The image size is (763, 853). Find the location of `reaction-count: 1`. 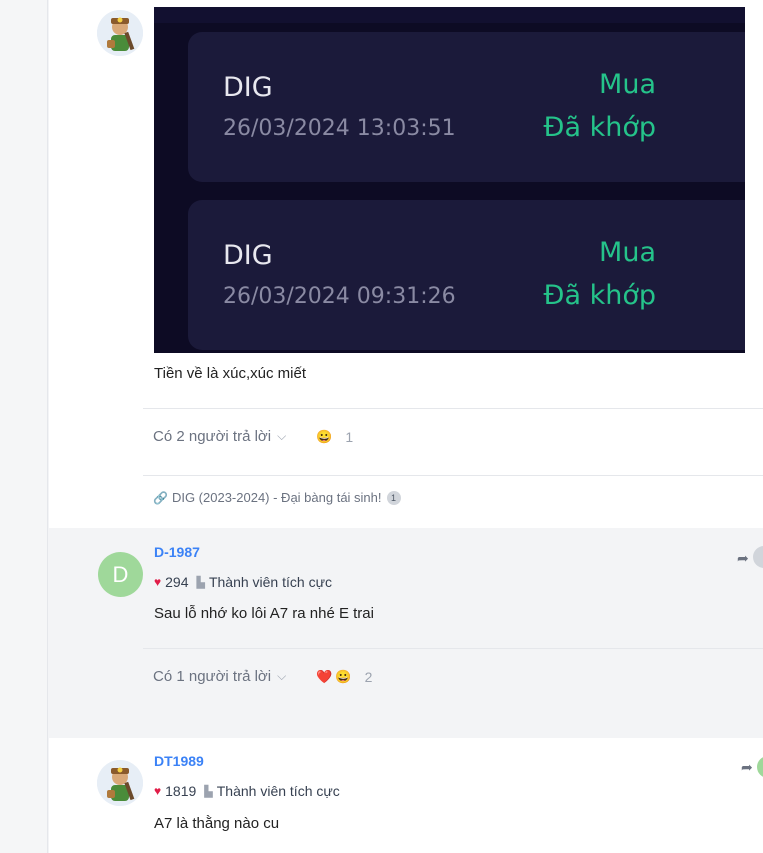

reaction-count: 1 is located at coordinates (349, 436).